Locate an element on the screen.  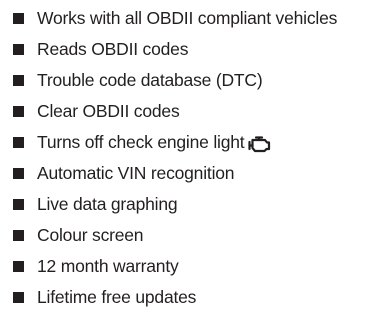
feature-label: Reads OBDII codes is located at coordinates (113, 49).